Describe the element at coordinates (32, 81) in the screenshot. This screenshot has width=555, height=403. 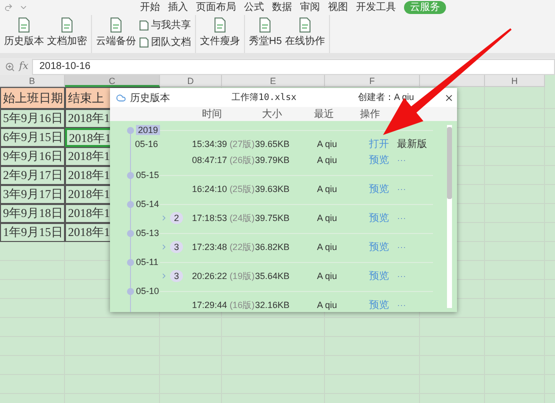
I see `column-header: B` at that location.